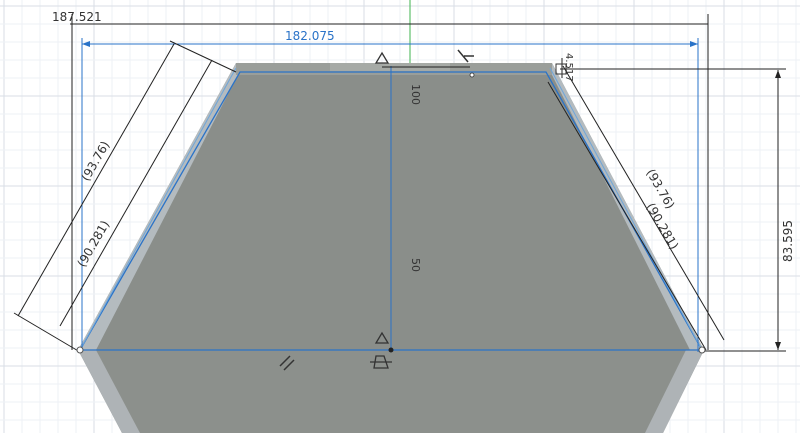 The height and width of the screenshot is (437, 800). Describe the element at coordinates (391, 350) in the screenshot. I see `sketch-point-center` at that location.